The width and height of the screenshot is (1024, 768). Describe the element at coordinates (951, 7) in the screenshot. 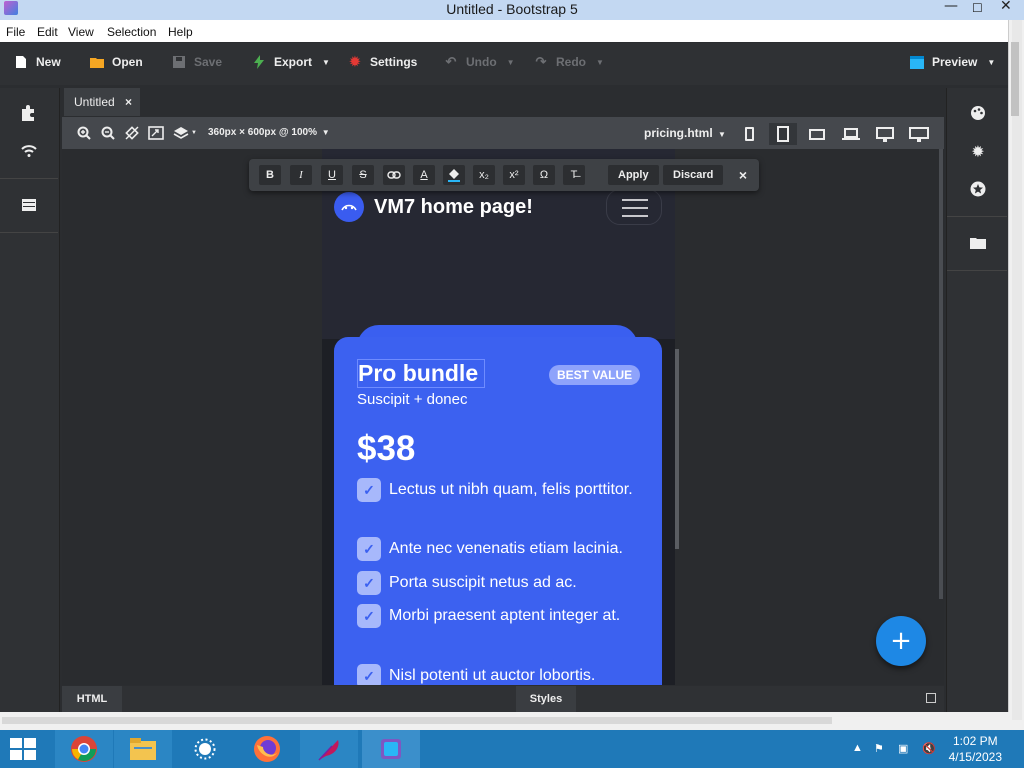

I see `minimize-button: —` at that location.